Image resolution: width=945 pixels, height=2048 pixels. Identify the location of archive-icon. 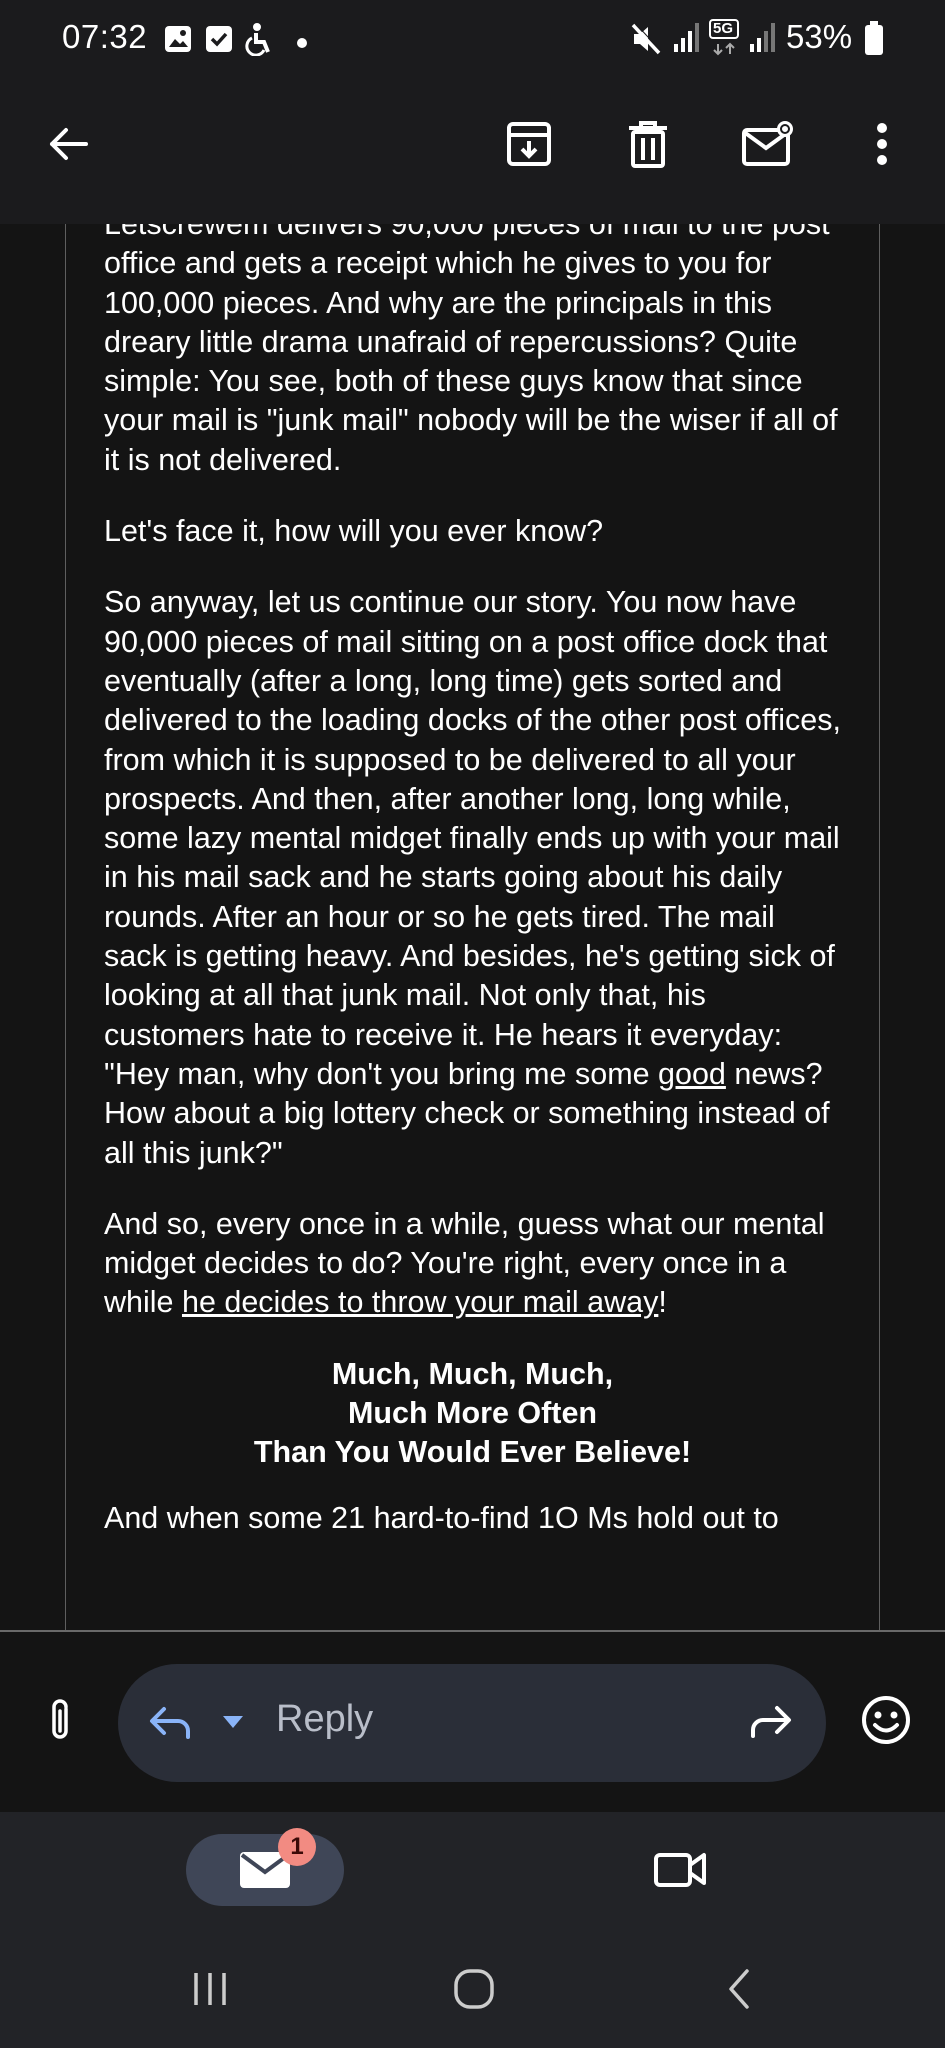
(529, 146).